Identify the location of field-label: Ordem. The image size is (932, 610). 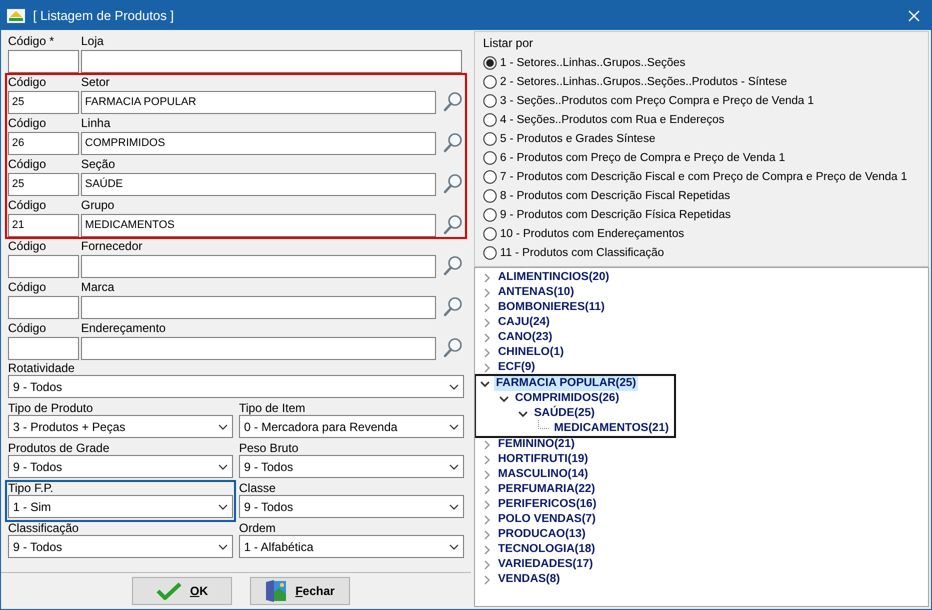
(258, 528).